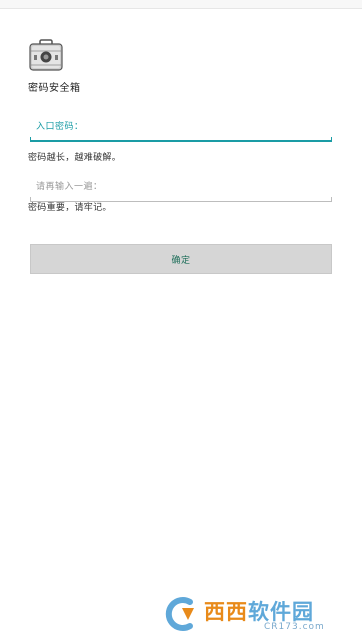  I want to click on confirm-password-input, so click(181, 187).